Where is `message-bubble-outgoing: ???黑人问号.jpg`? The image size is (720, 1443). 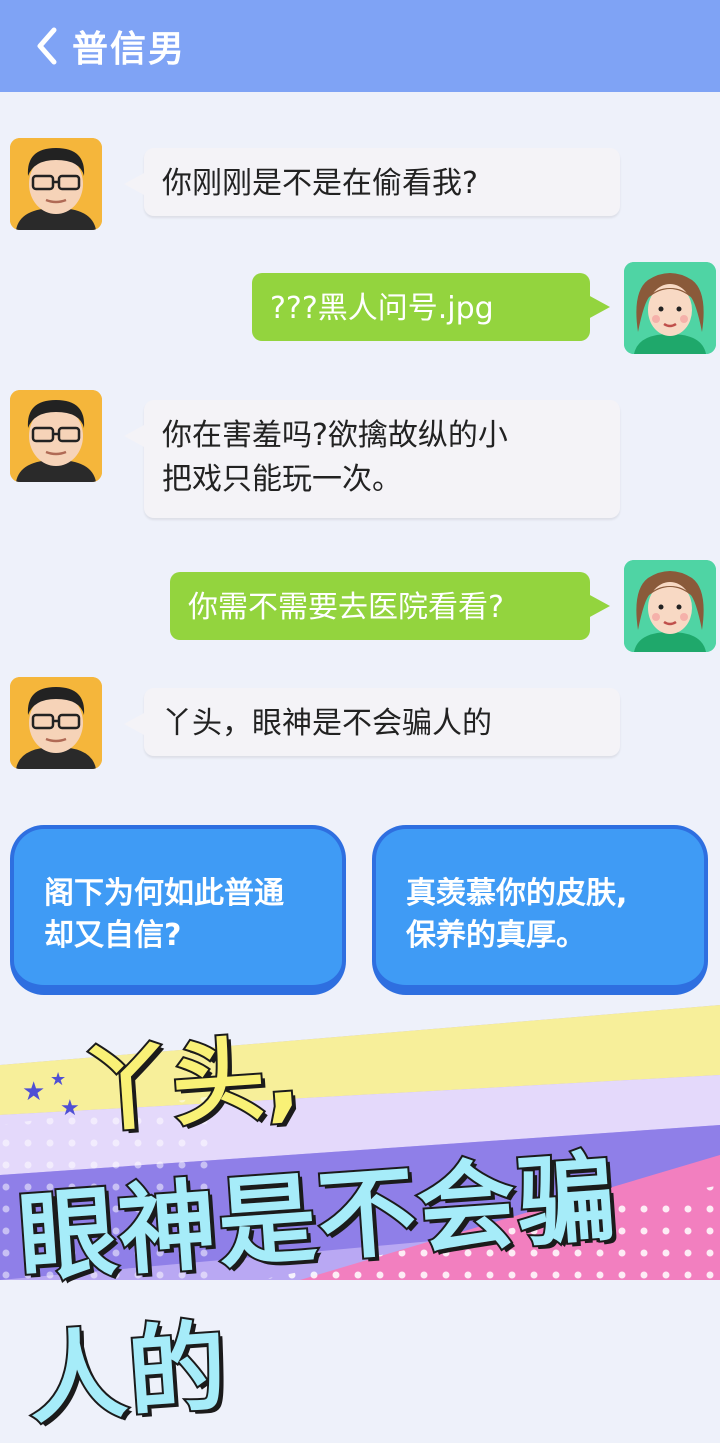 message-bubble-outgoing: ???黑人问号.jpg is located at coordinates (431, 307).